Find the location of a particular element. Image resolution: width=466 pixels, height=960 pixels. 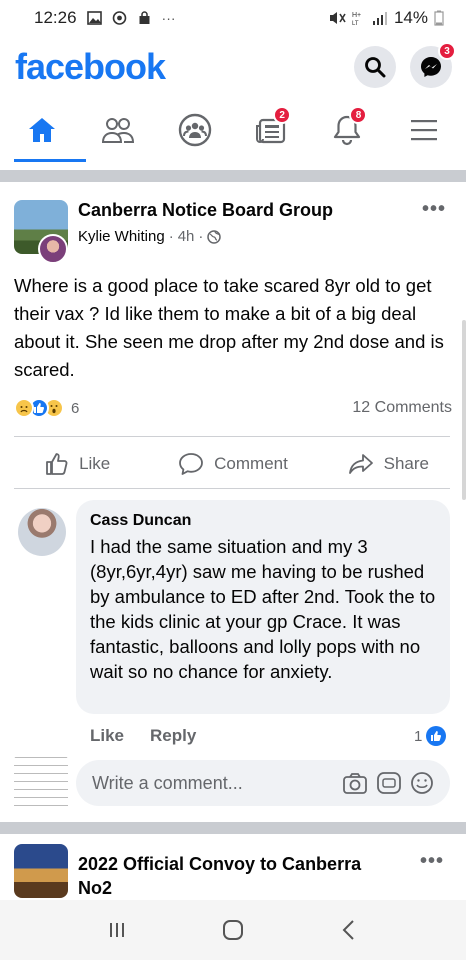

tab-menu is located at coordinates (424, 130).